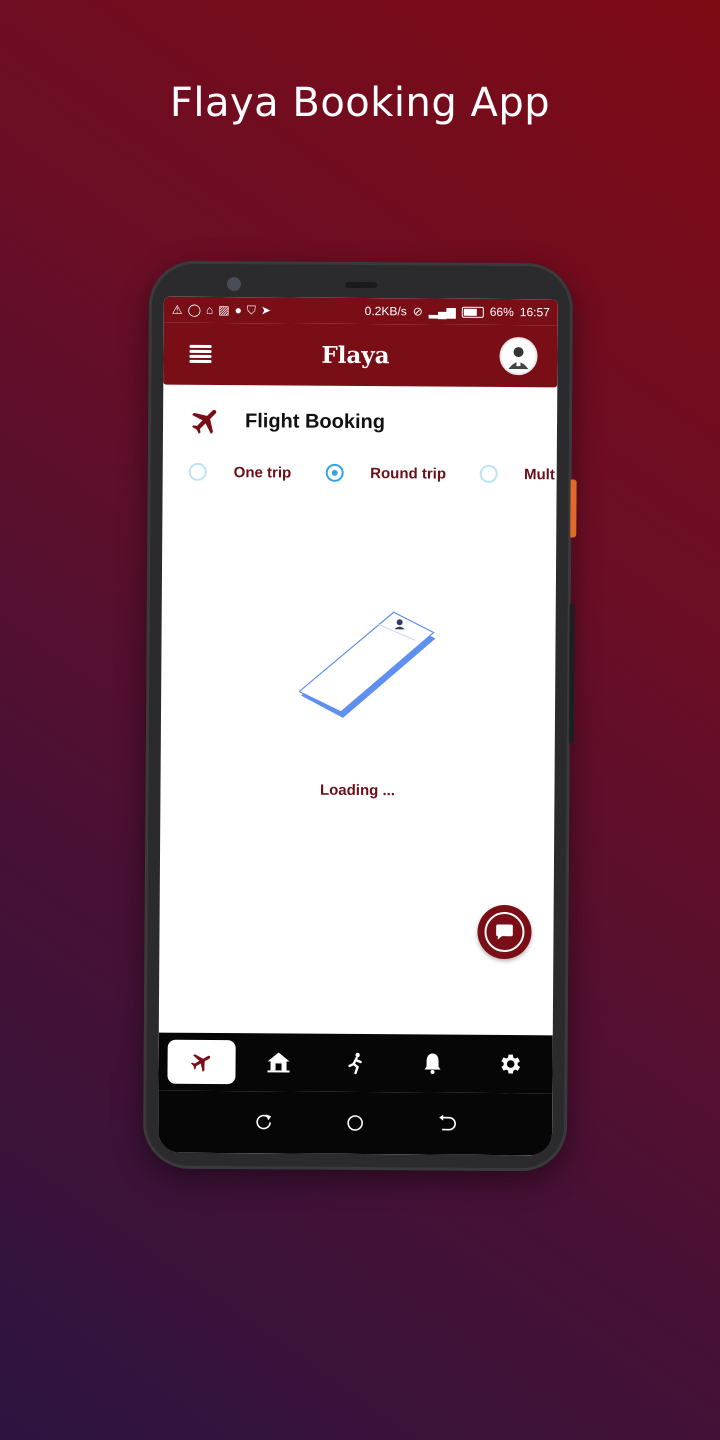 This screenshot has height=1440, width=720. Describe the element at coordinates (385, 311) in the screenshot. I see `network-speed: 0.2KB/s` at that location.